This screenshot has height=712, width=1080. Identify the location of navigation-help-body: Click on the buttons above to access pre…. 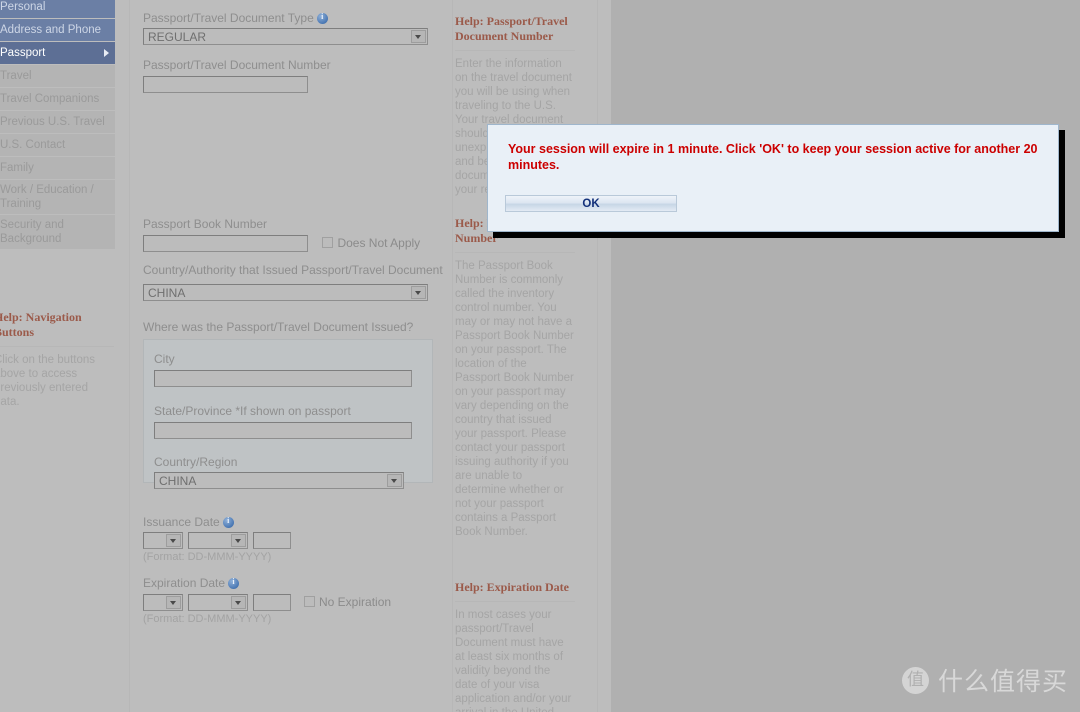
(48, 381).